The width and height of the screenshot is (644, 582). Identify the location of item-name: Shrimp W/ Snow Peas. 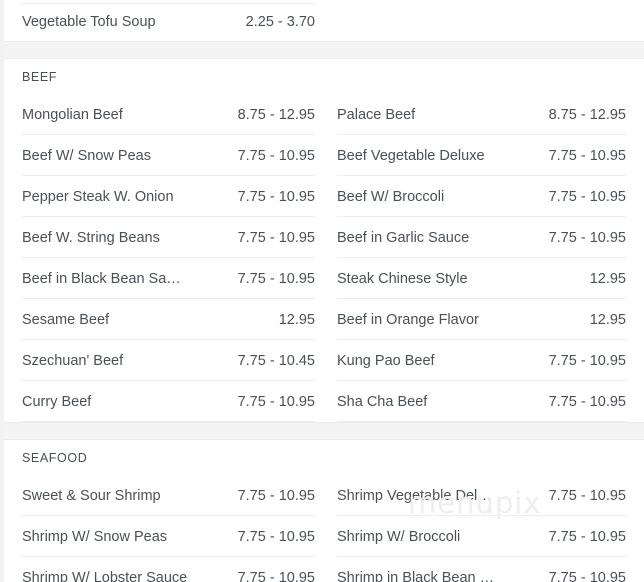
(95, 536).